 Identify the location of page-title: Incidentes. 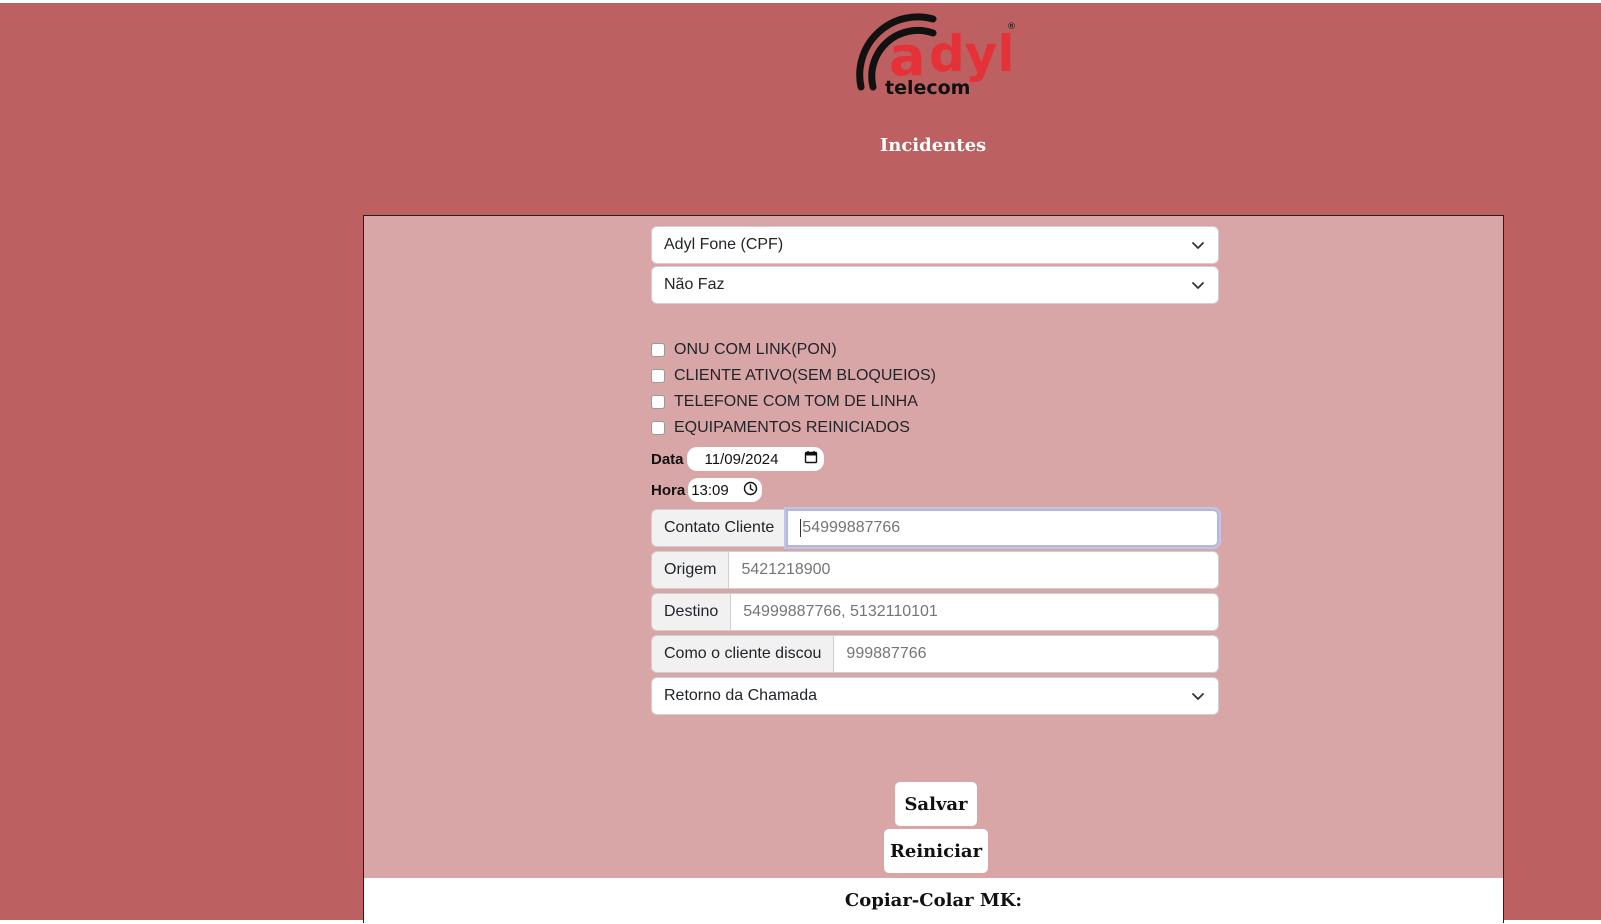
(933, 145).